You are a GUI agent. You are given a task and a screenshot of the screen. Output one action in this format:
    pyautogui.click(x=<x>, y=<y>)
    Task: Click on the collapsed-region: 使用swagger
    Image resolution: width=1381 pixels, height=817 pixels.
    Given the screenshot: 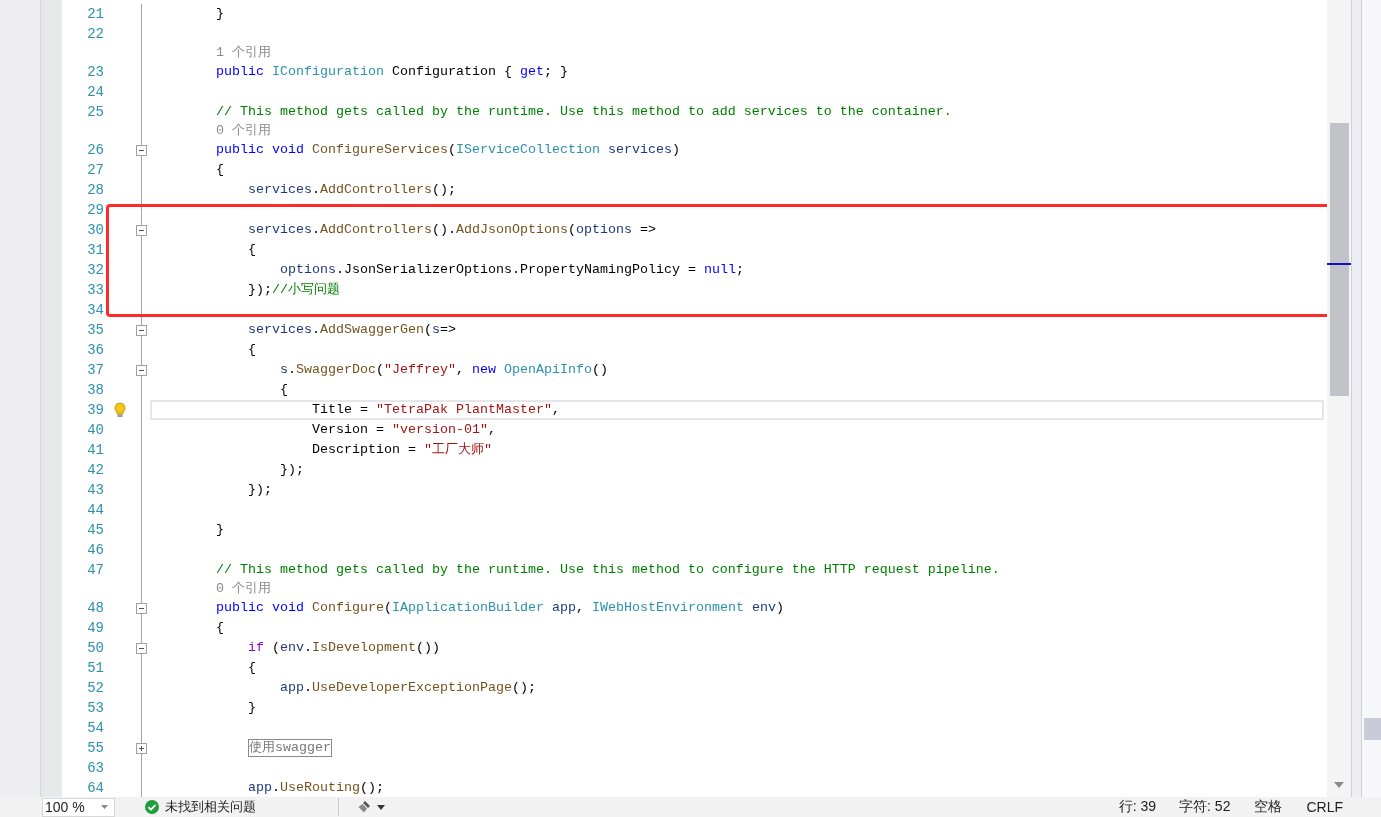 What is the action you would take?
    pyautogui.click(x=289, y=748)
    